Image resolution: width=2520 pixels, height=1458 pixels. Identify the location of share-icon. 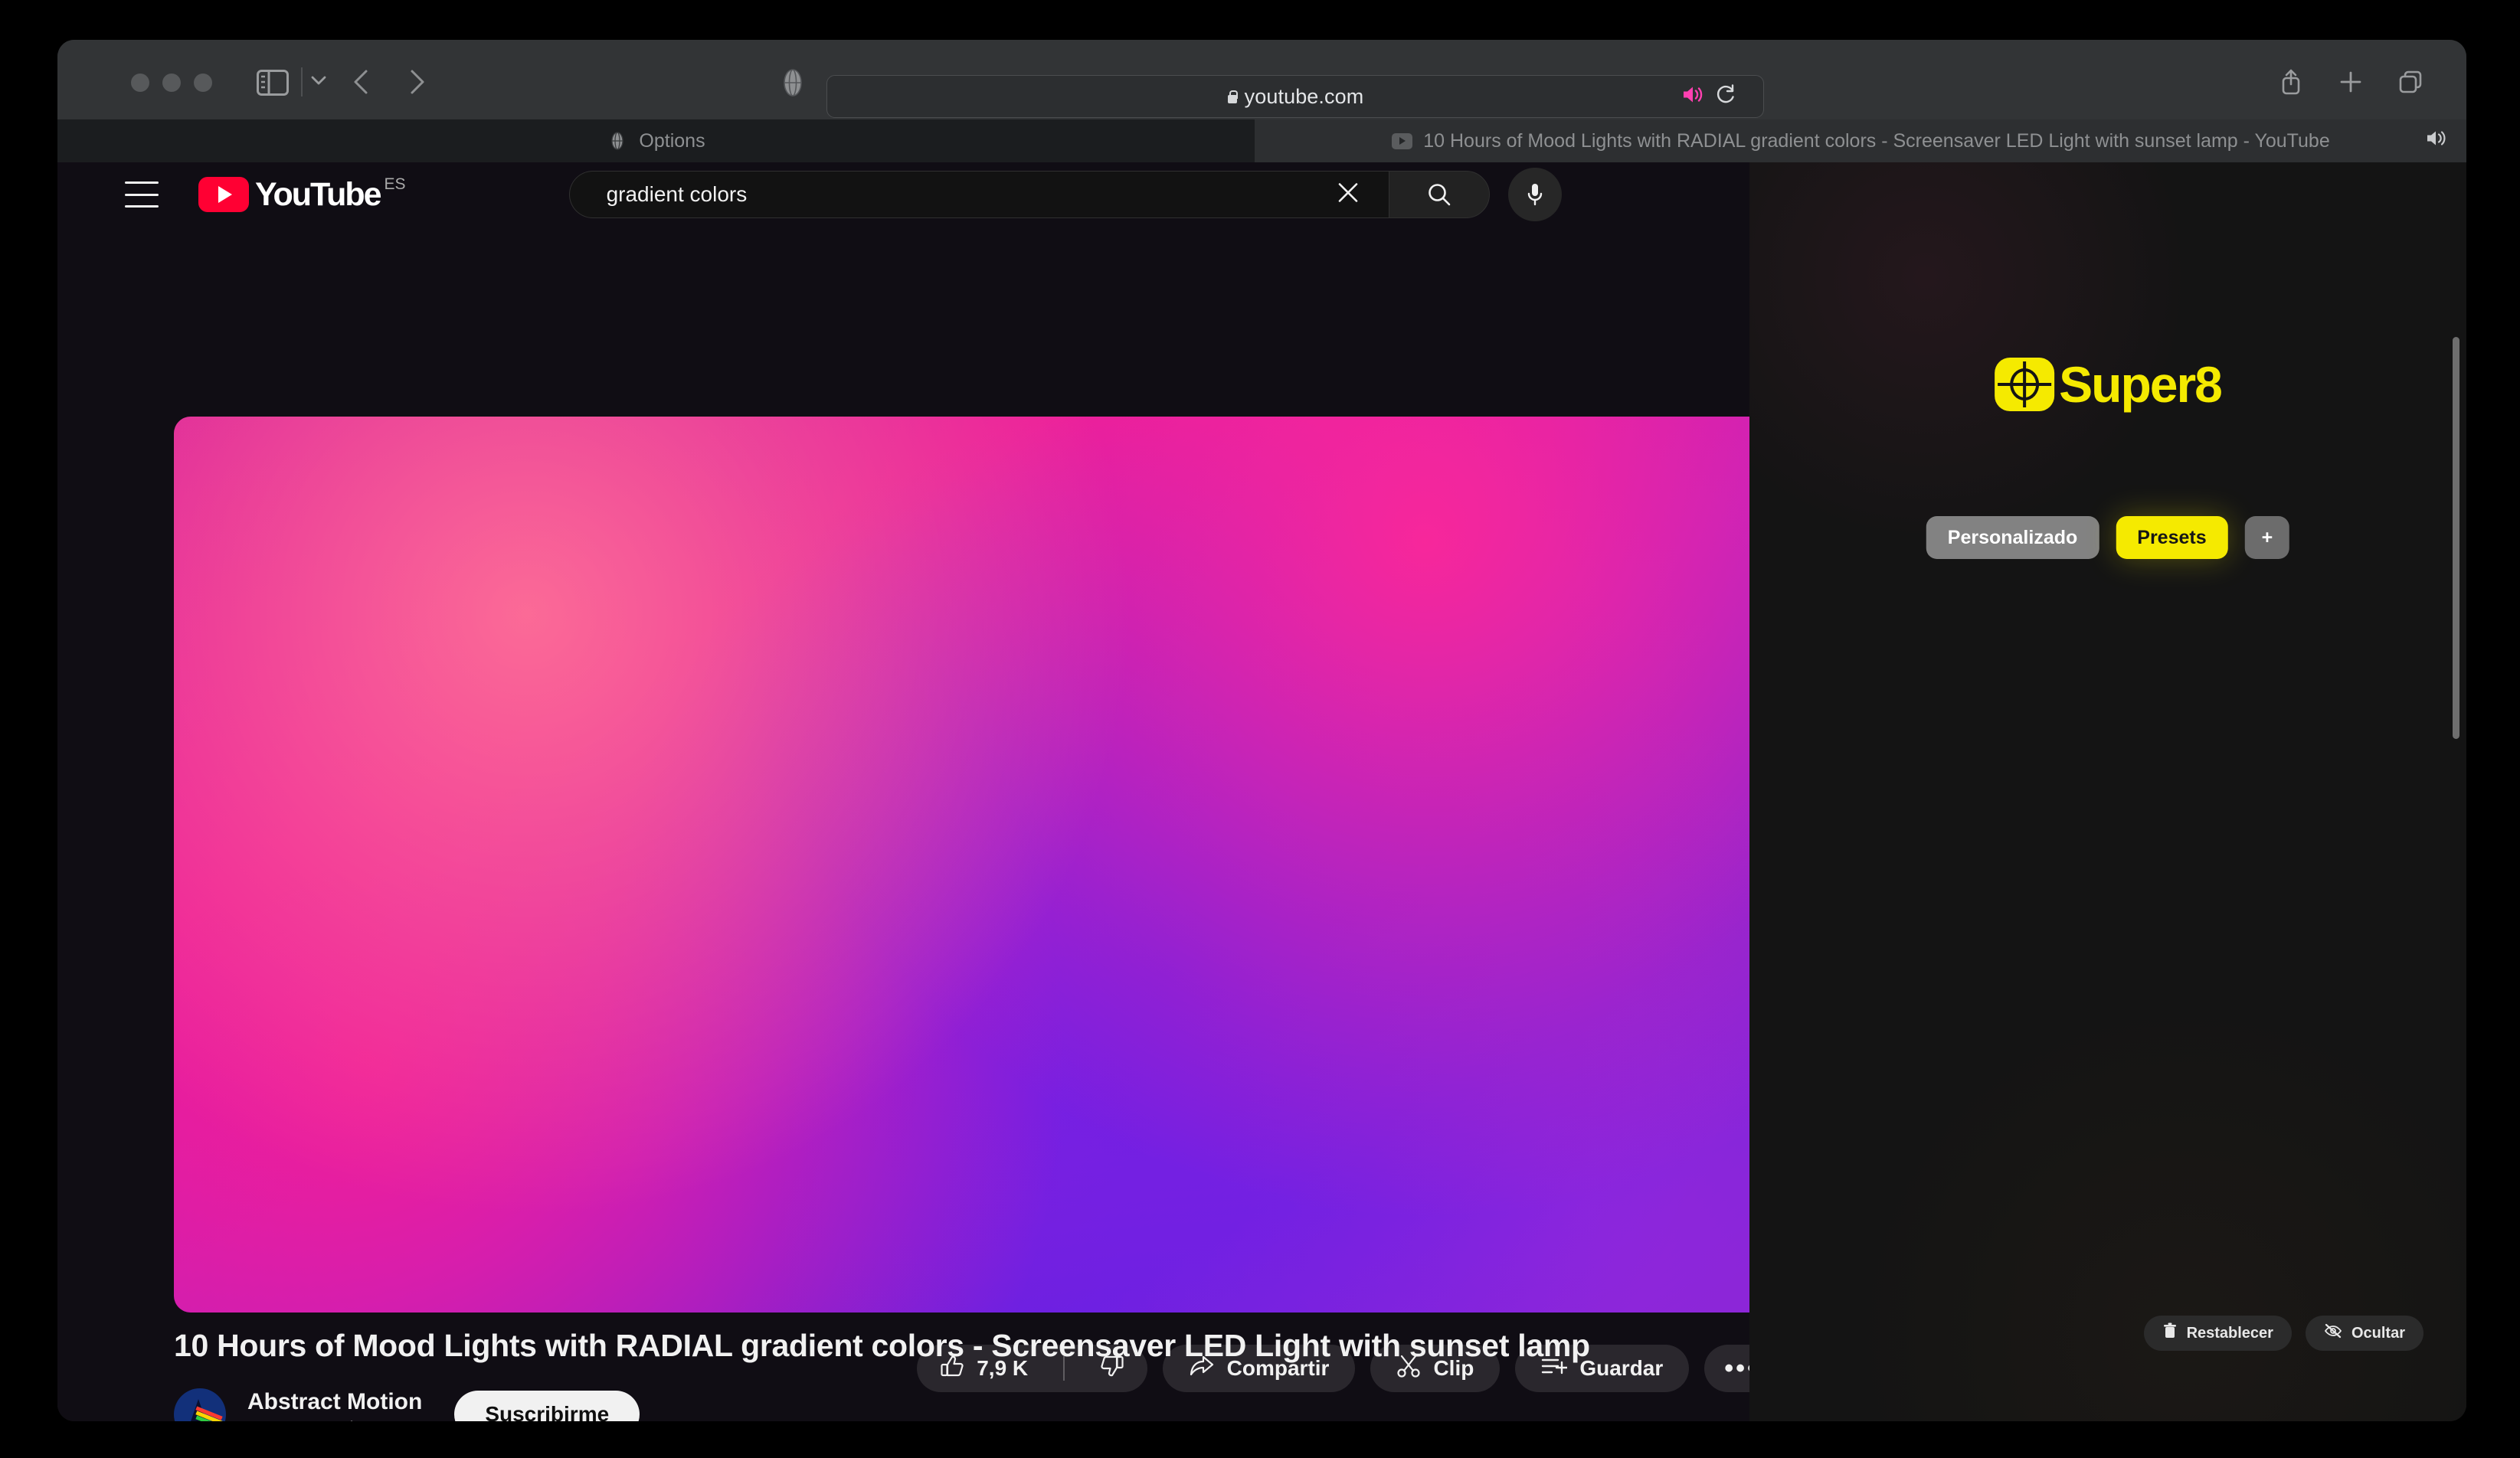
(2291, 81).